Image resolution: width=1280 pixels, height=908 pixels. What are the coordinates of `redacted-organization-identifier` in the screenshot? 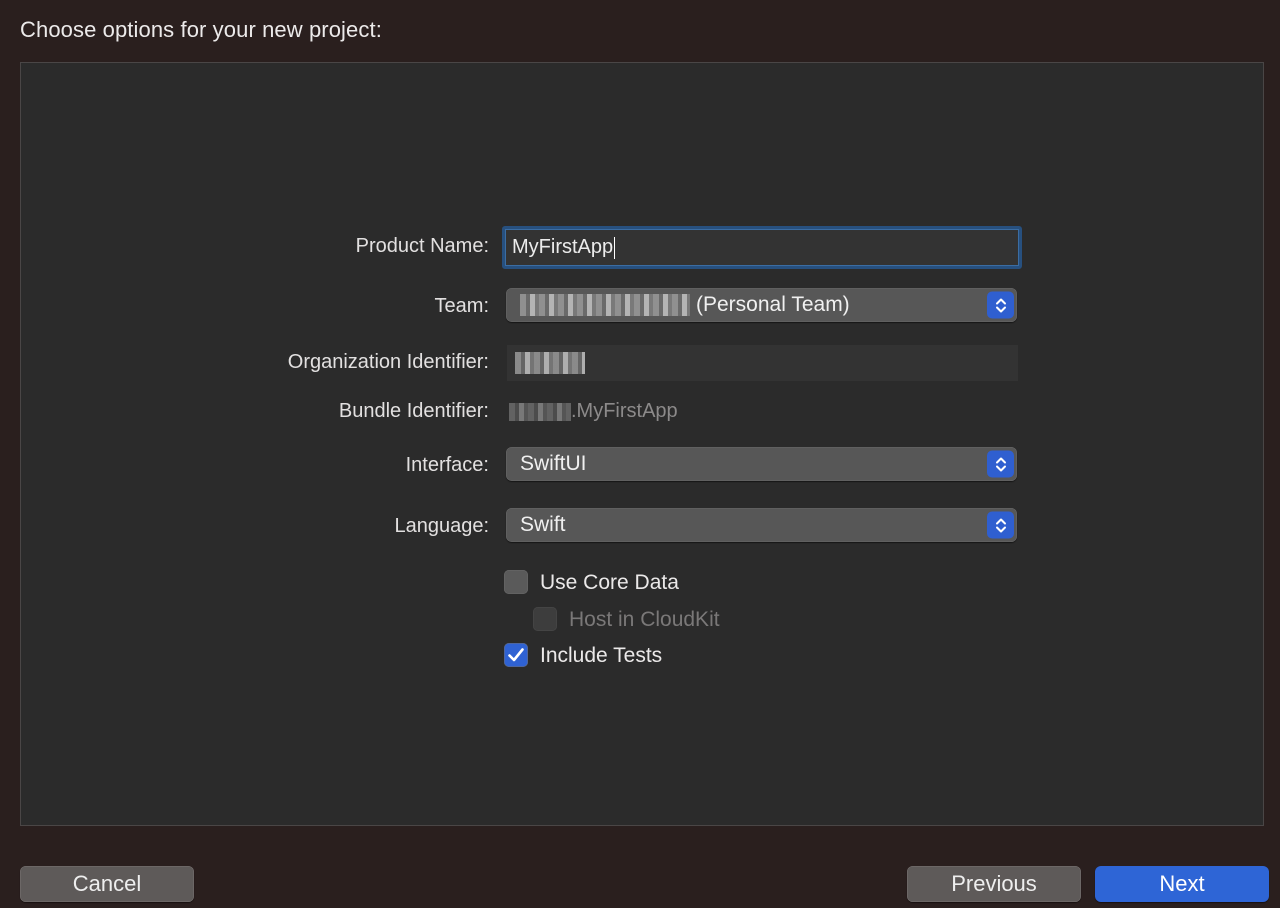 It's located at (550, 363).